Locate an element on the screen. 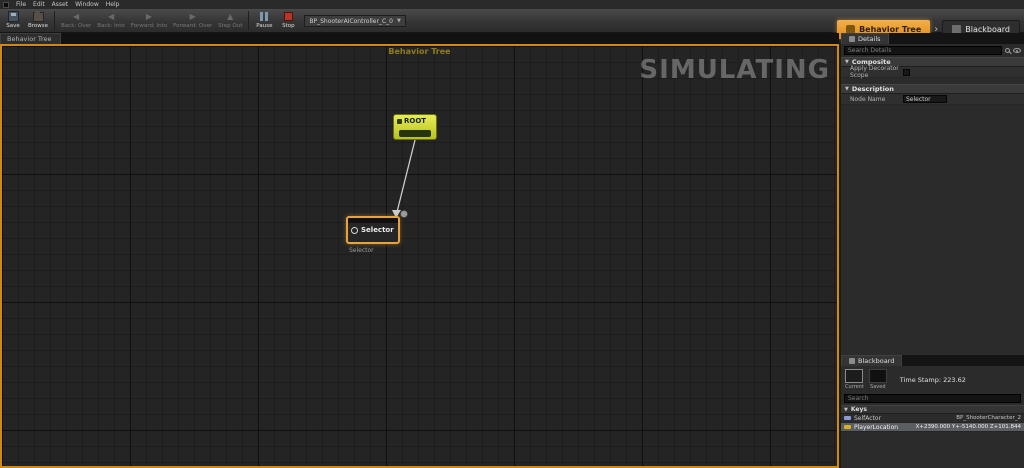 The image size is (1024, 468). selector-node-caption: Selector is located at coordinates (361, 250).